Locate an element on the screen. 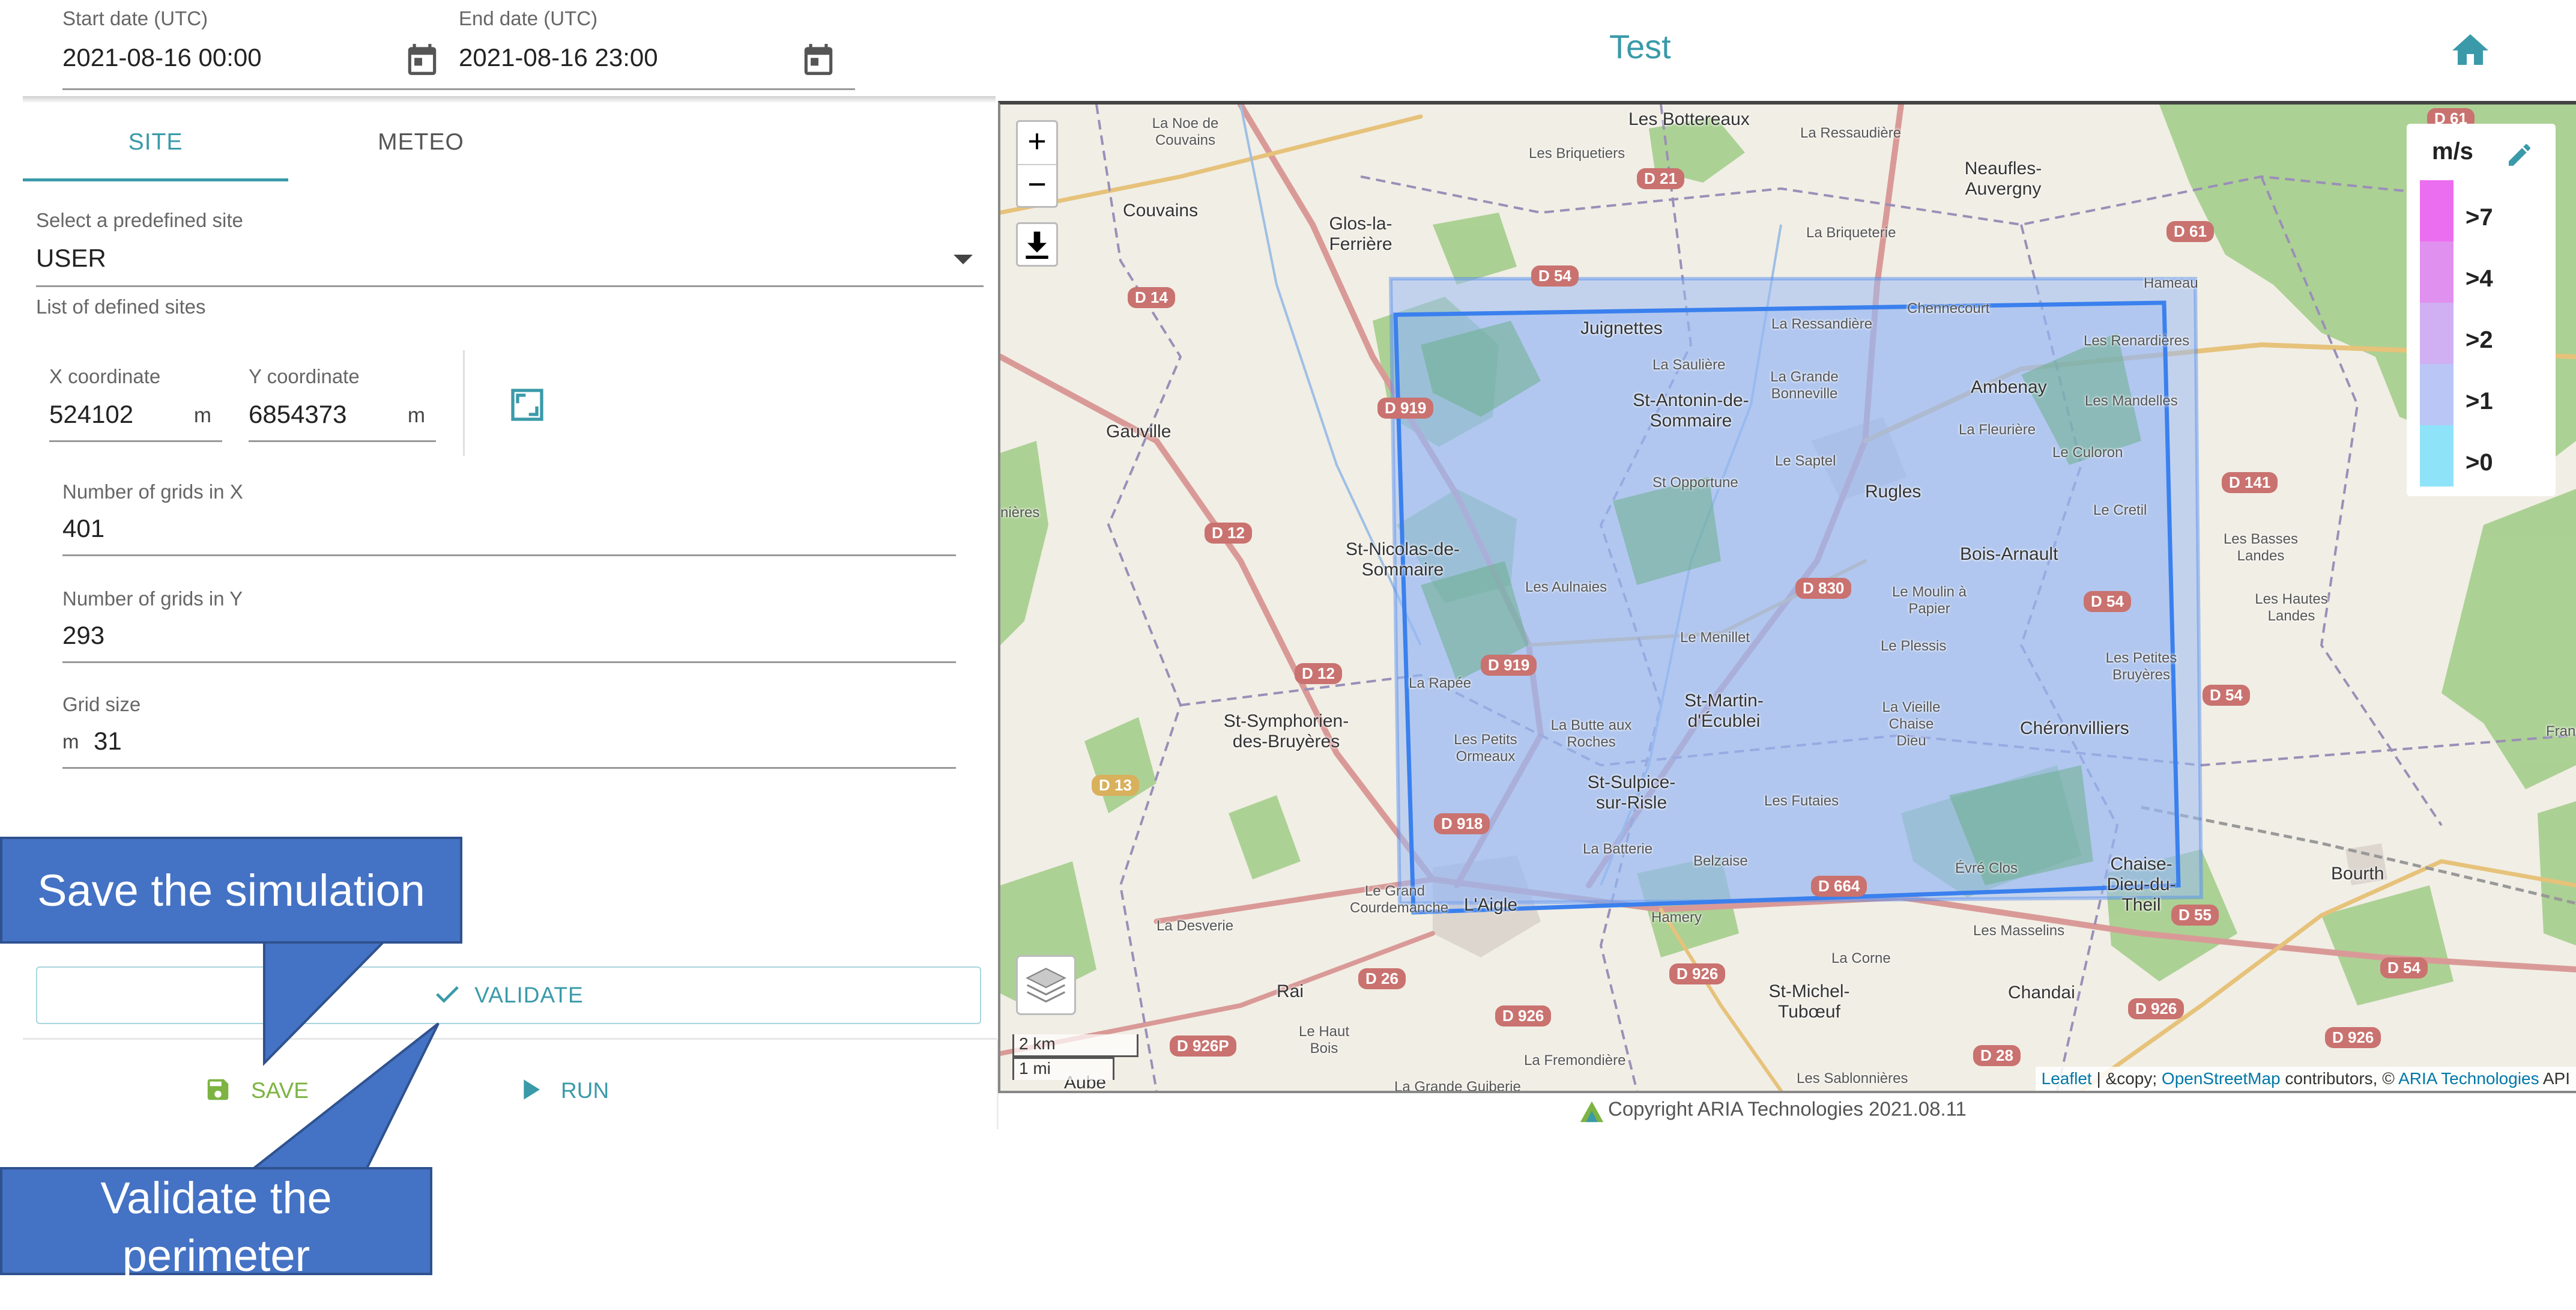  place-label: St-Martin-d'Écublei is located at coordinates (1724, 711).